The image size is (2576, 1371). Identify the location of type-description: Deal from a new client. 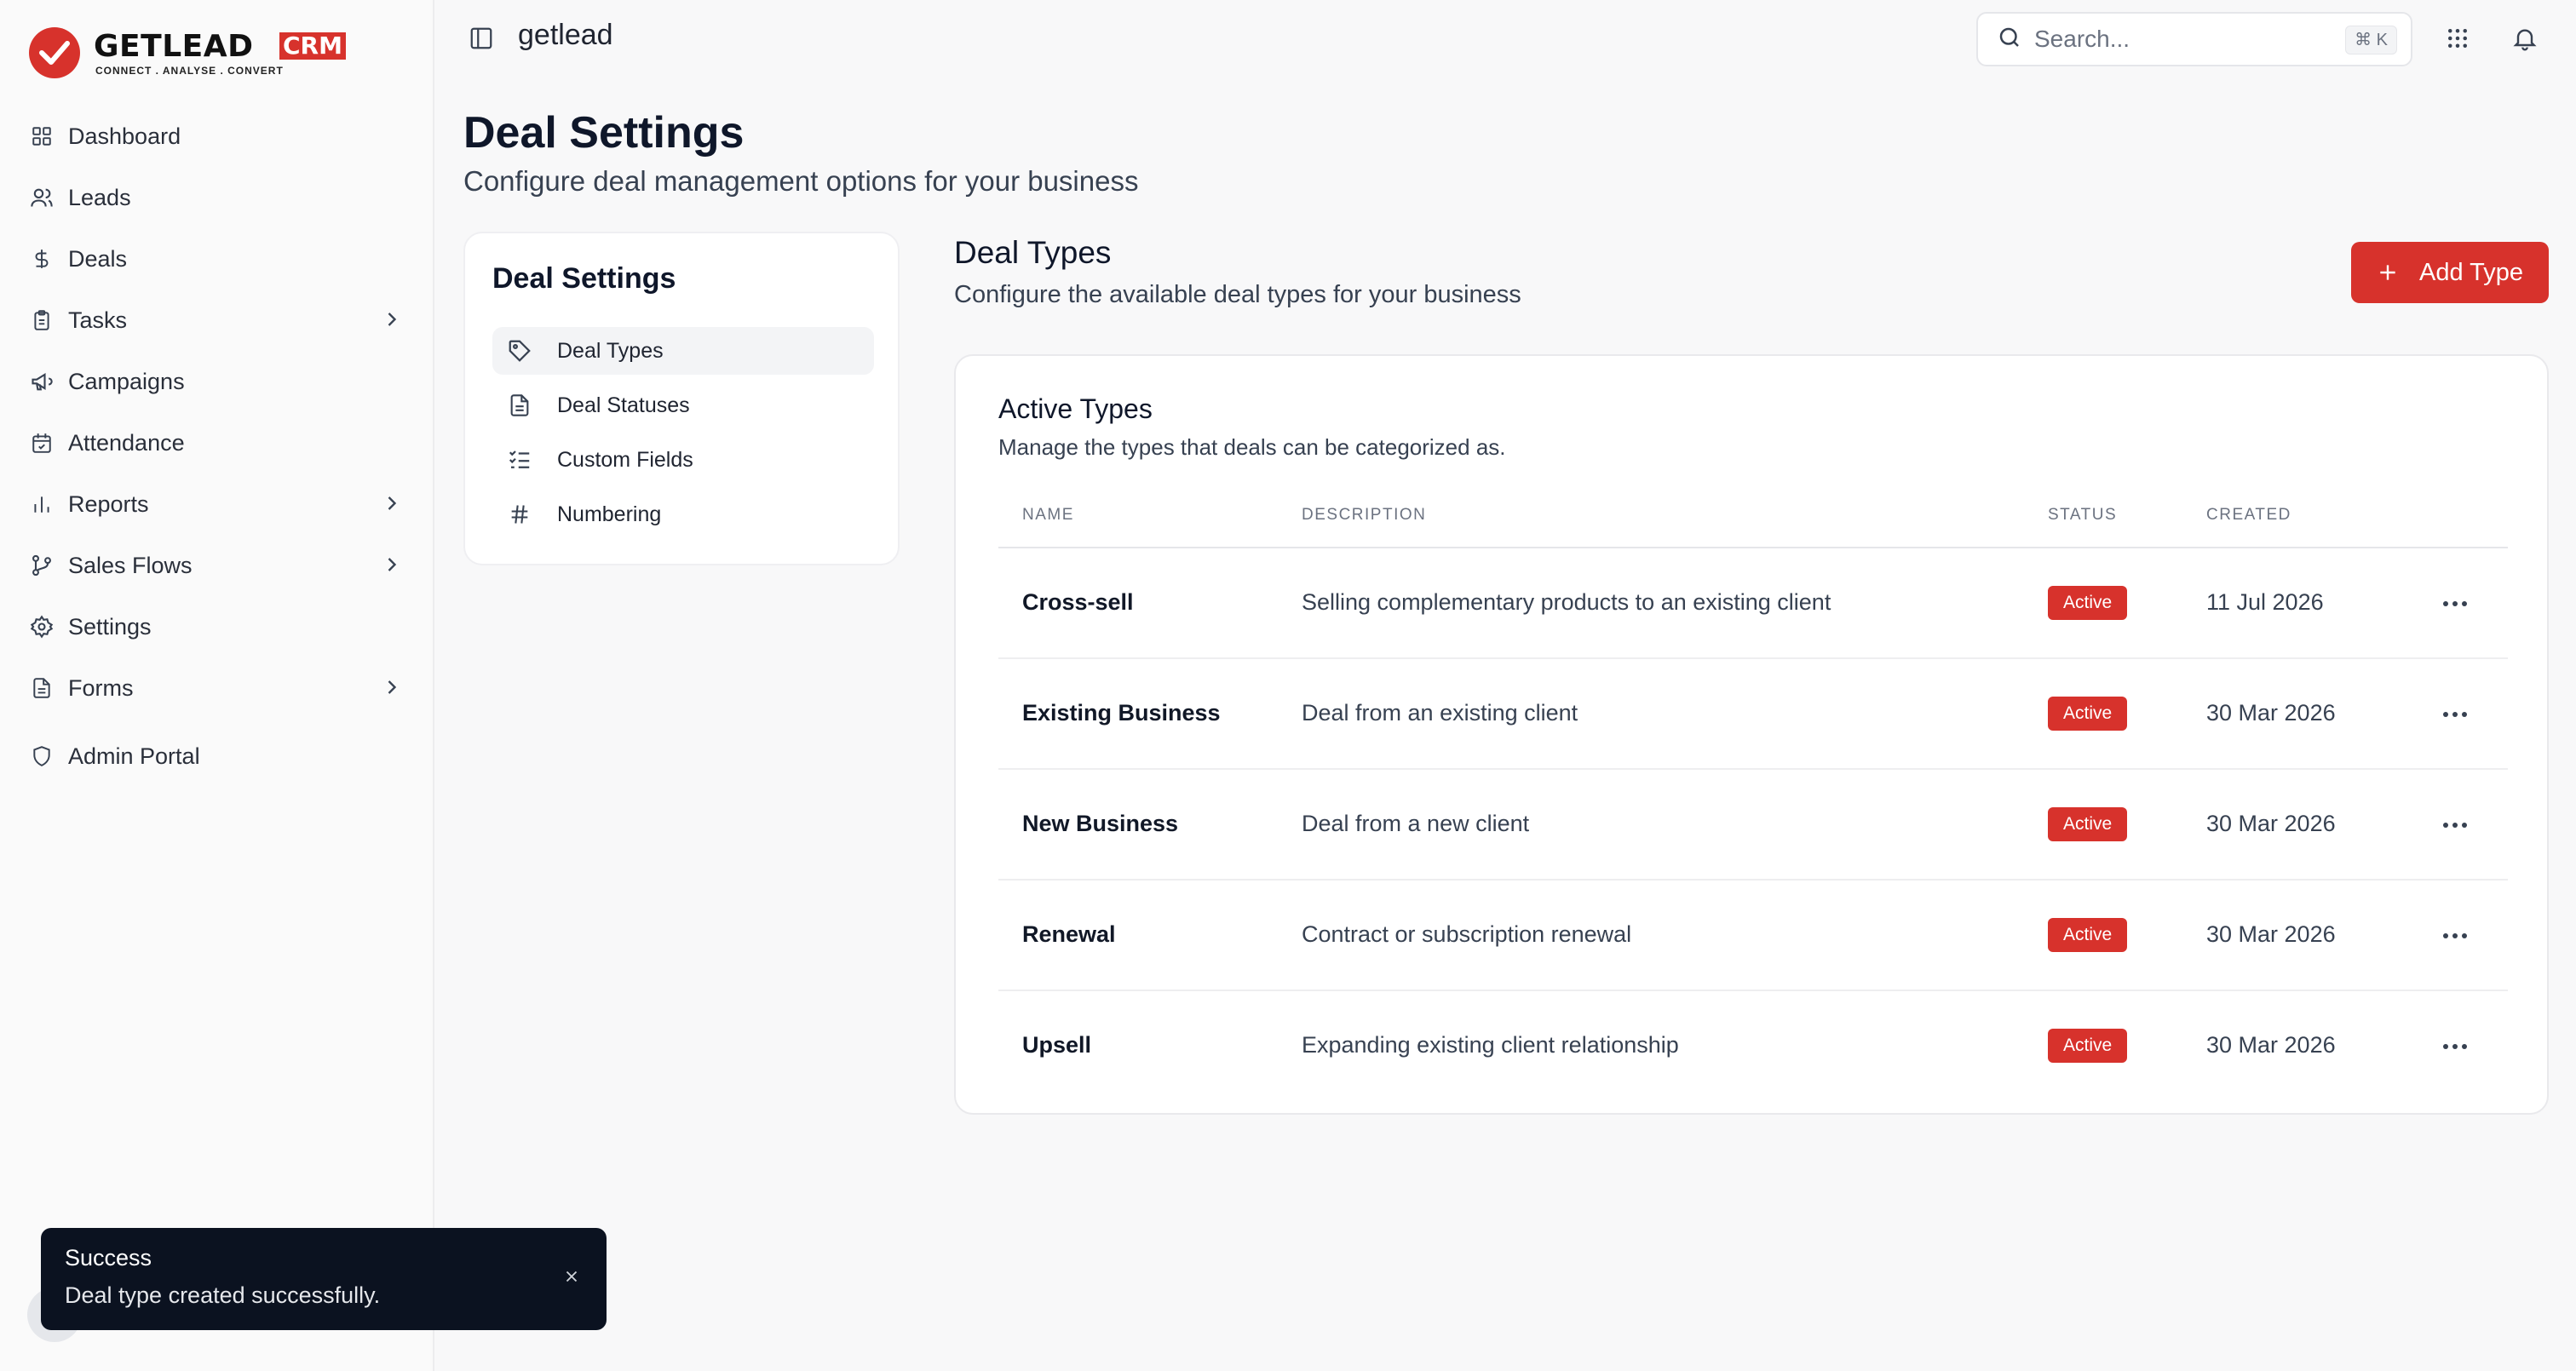
(1416, 823).